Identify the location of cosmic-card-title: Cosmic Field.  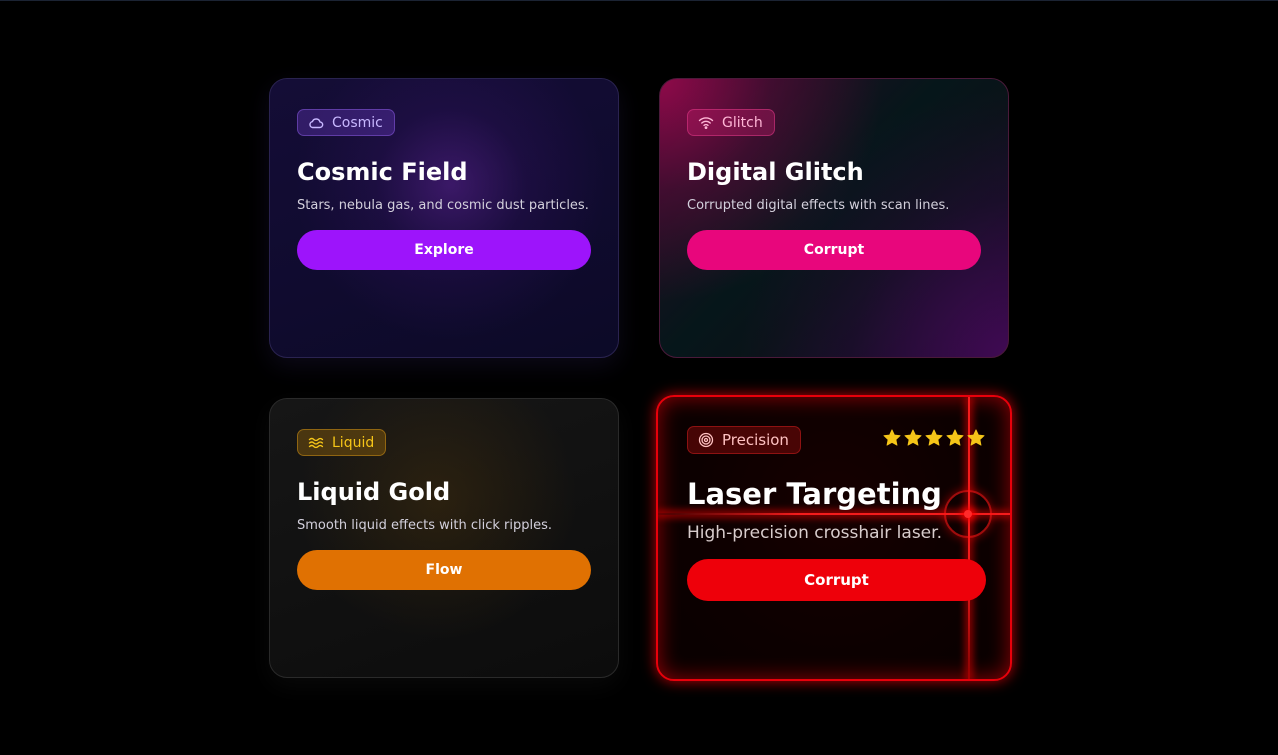
(382, 172).